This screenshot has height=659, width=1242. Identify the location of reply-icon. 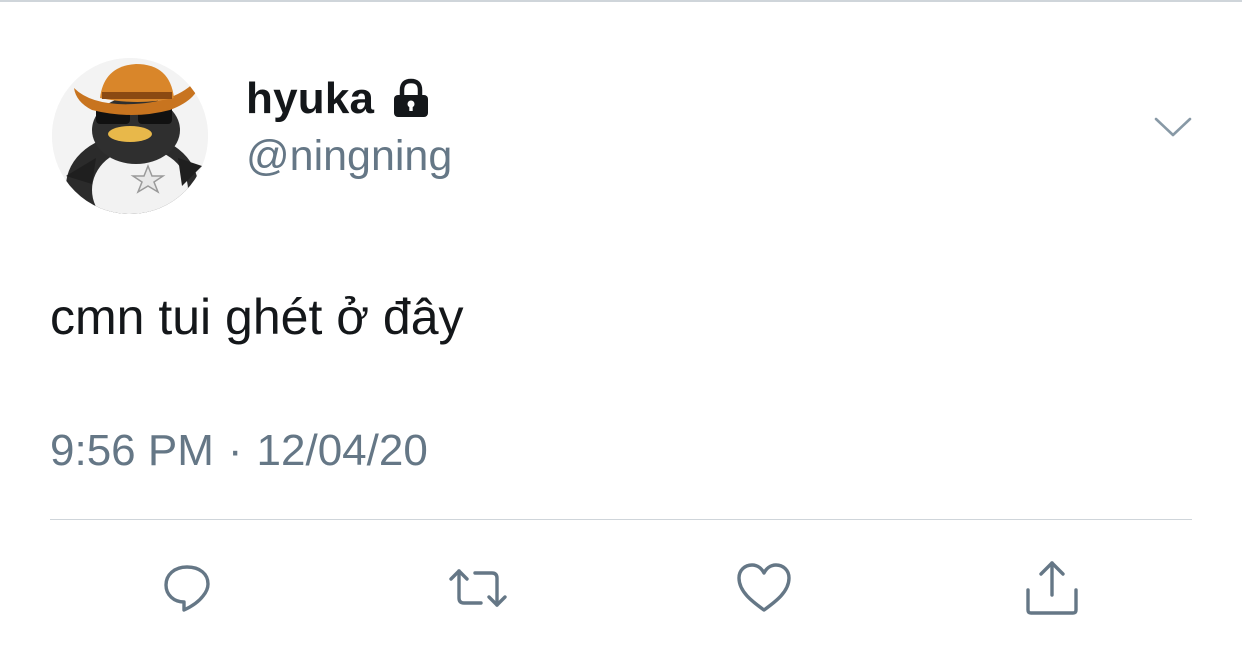
(187, 590).